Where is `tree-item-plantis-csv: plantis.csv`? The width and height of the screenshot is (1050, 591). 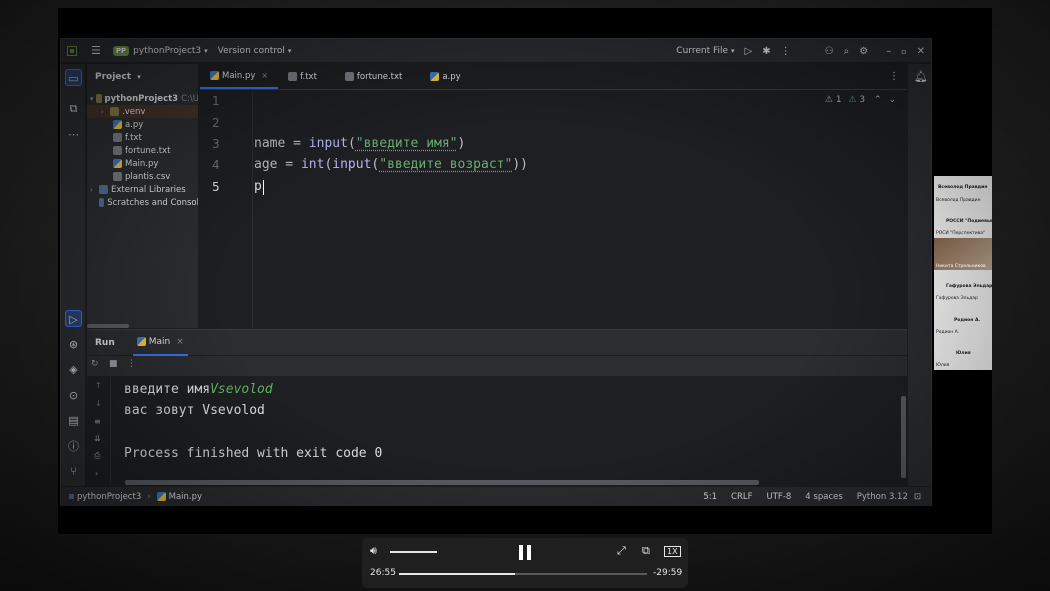 tree-item-plantis-csv: plantis.csv is located at coordinates (142, 176).